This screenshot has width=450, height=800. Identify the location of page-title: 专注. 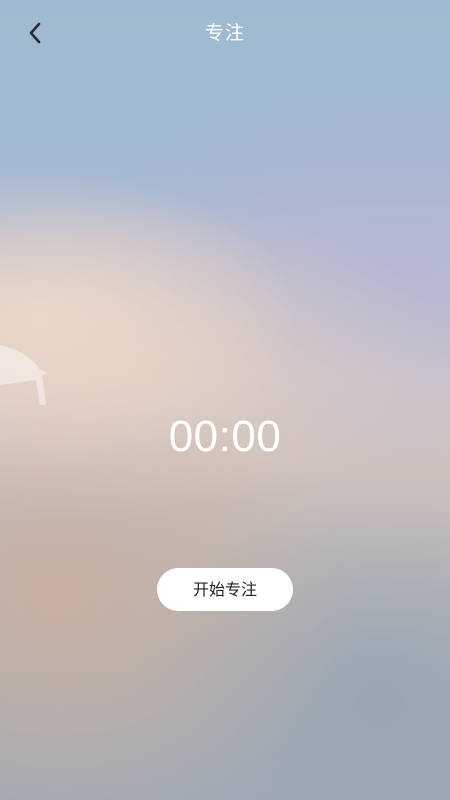
(224, 33).